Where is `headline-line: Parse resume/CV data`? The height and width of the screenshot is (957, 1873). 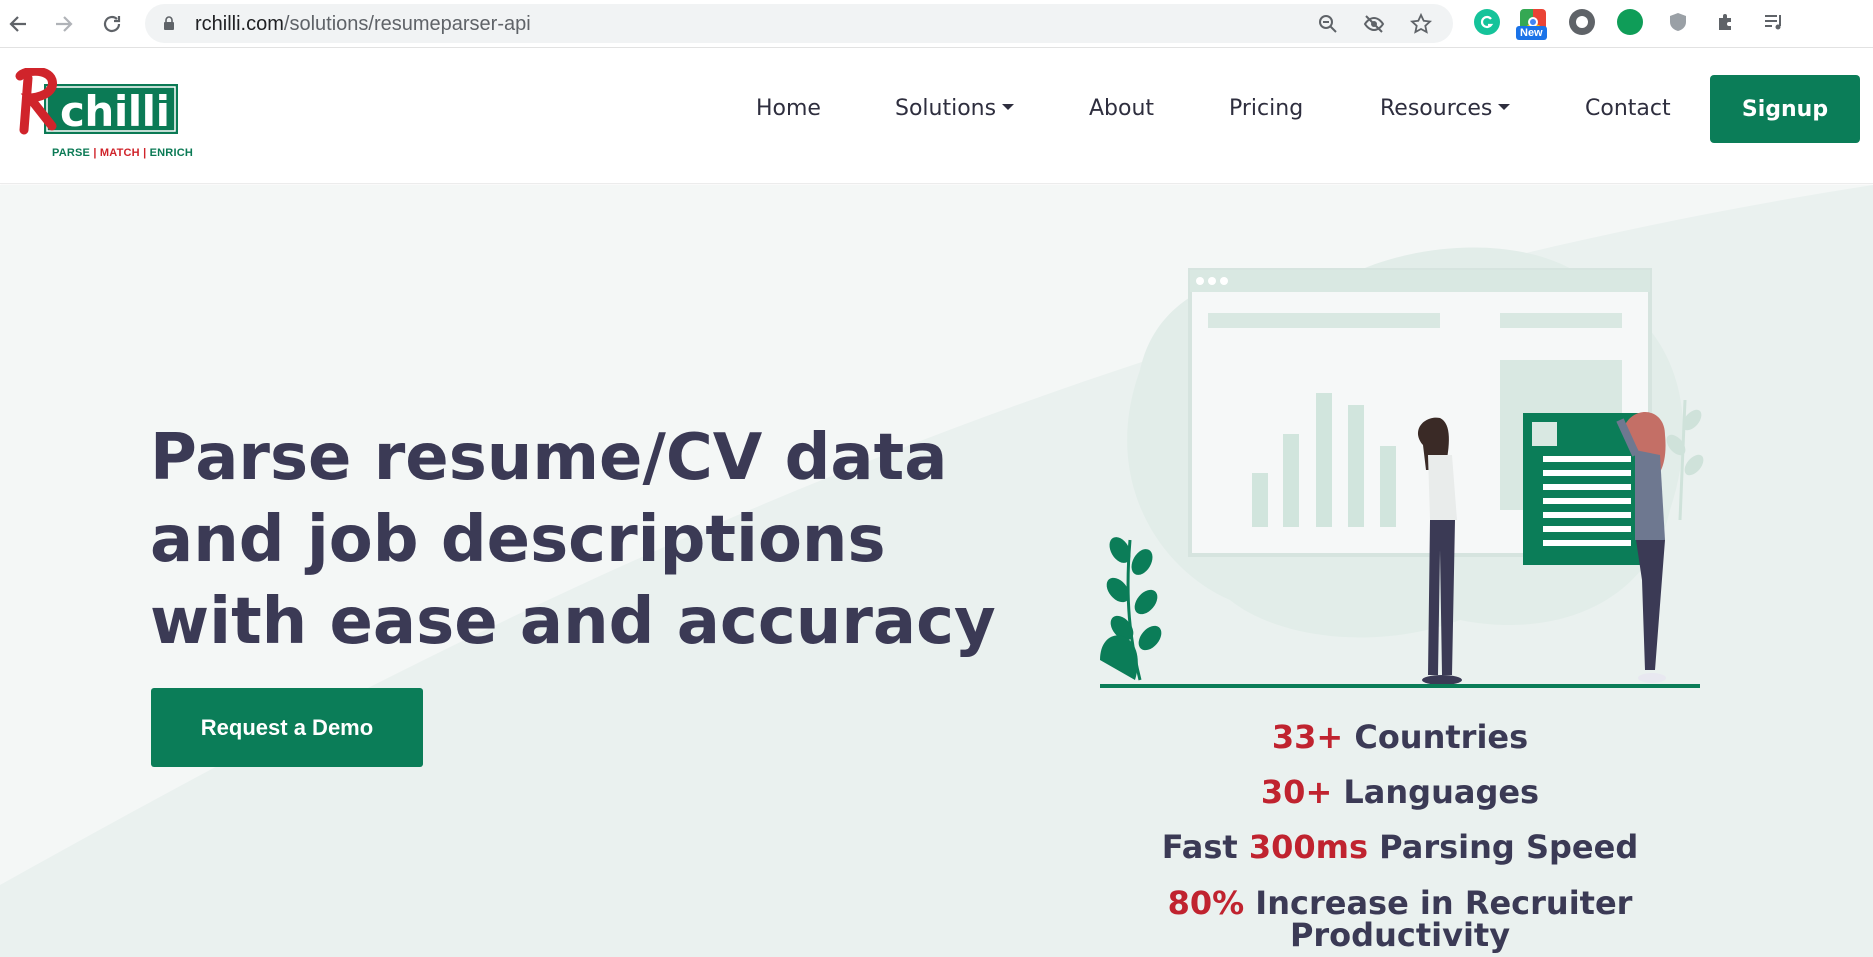 headline-line: Parse resume/CV data is located at coordinates (549, 458).